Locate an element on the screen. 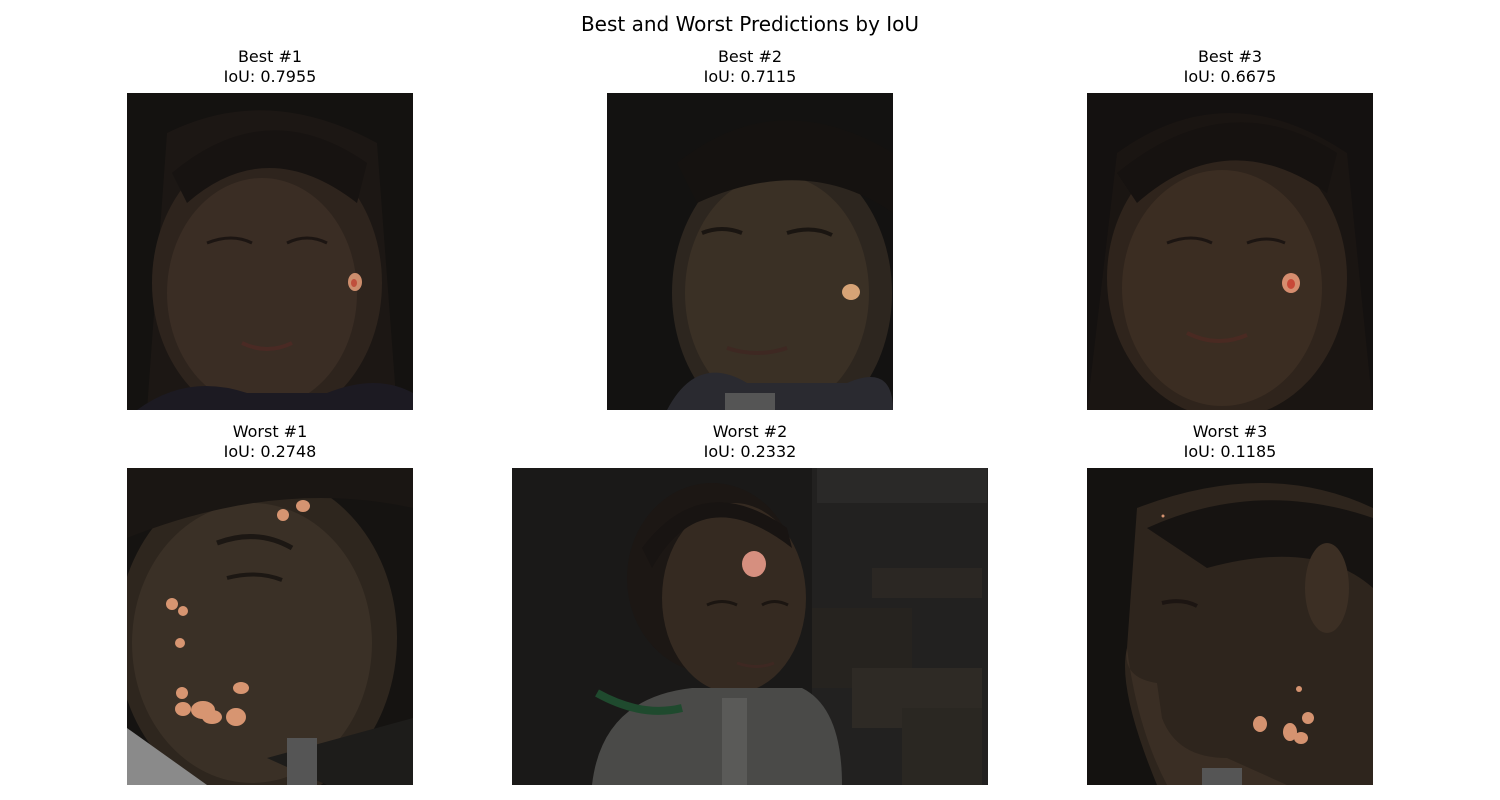  panel-best-1: Best #1 IoU: 0.7955 is located at coordinates (270, 228).